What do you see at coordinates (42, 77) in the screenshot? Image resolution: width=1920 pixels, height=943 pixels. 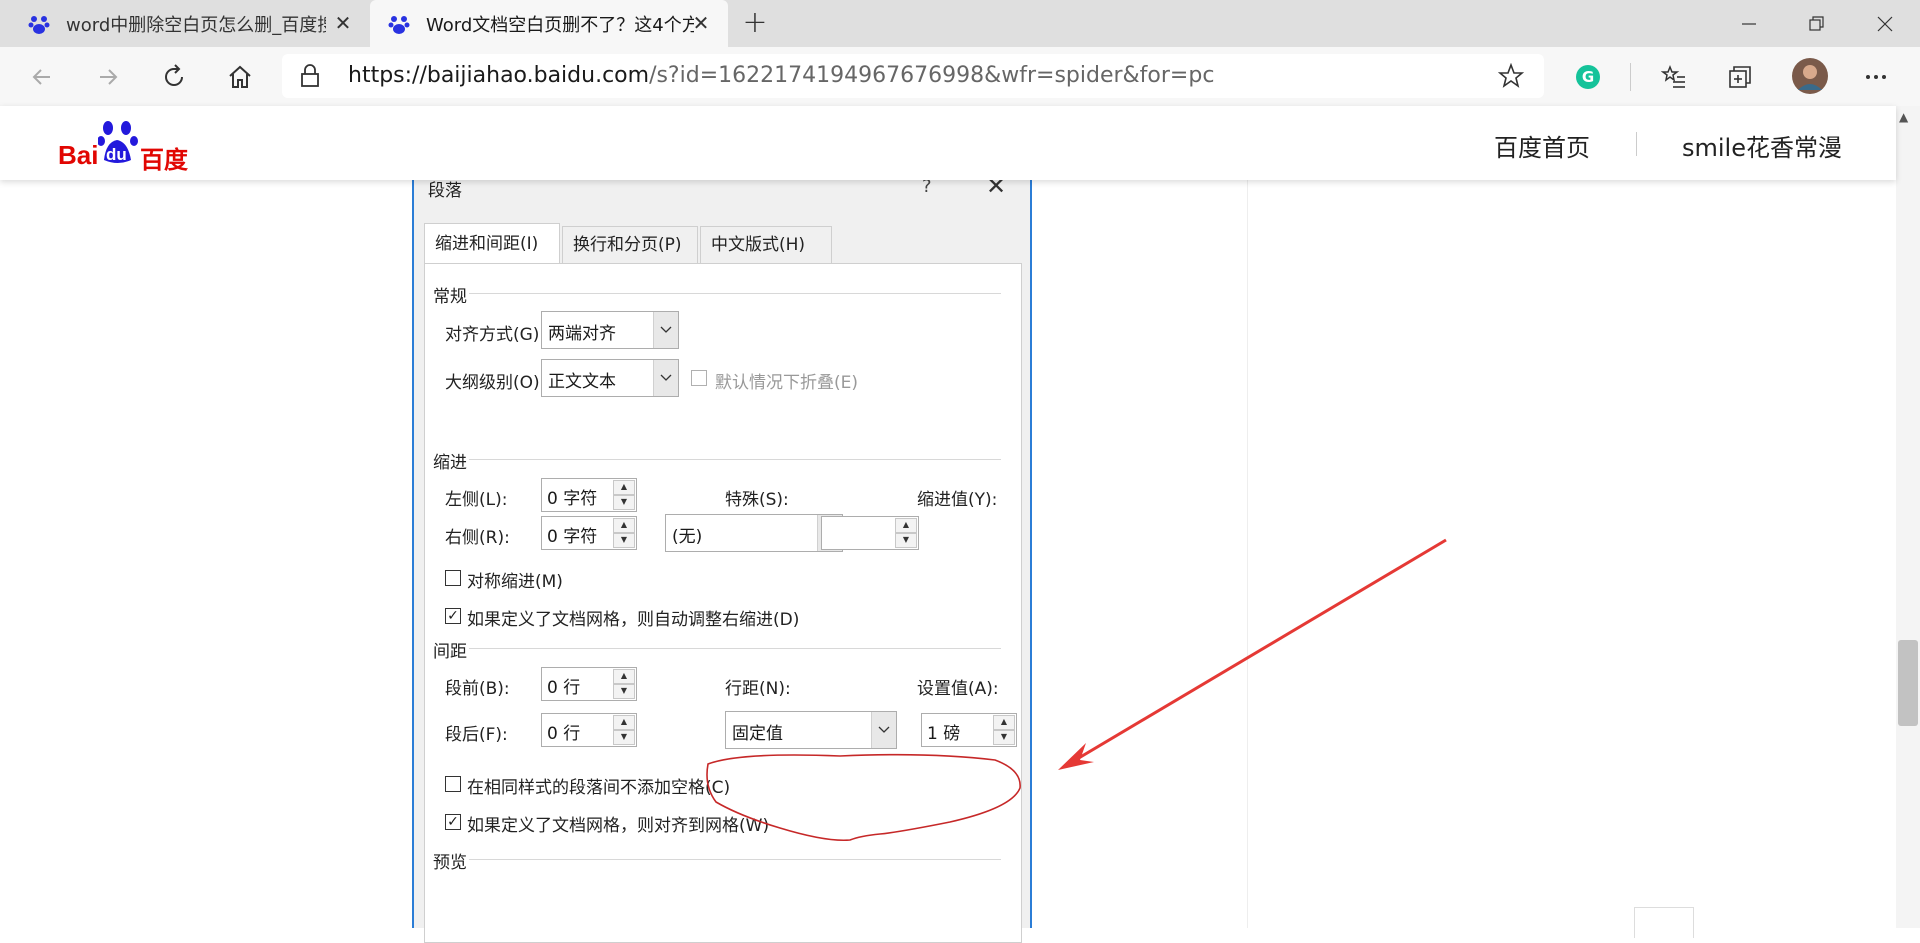 I see `back-icon` at bounding box center [42, 77].